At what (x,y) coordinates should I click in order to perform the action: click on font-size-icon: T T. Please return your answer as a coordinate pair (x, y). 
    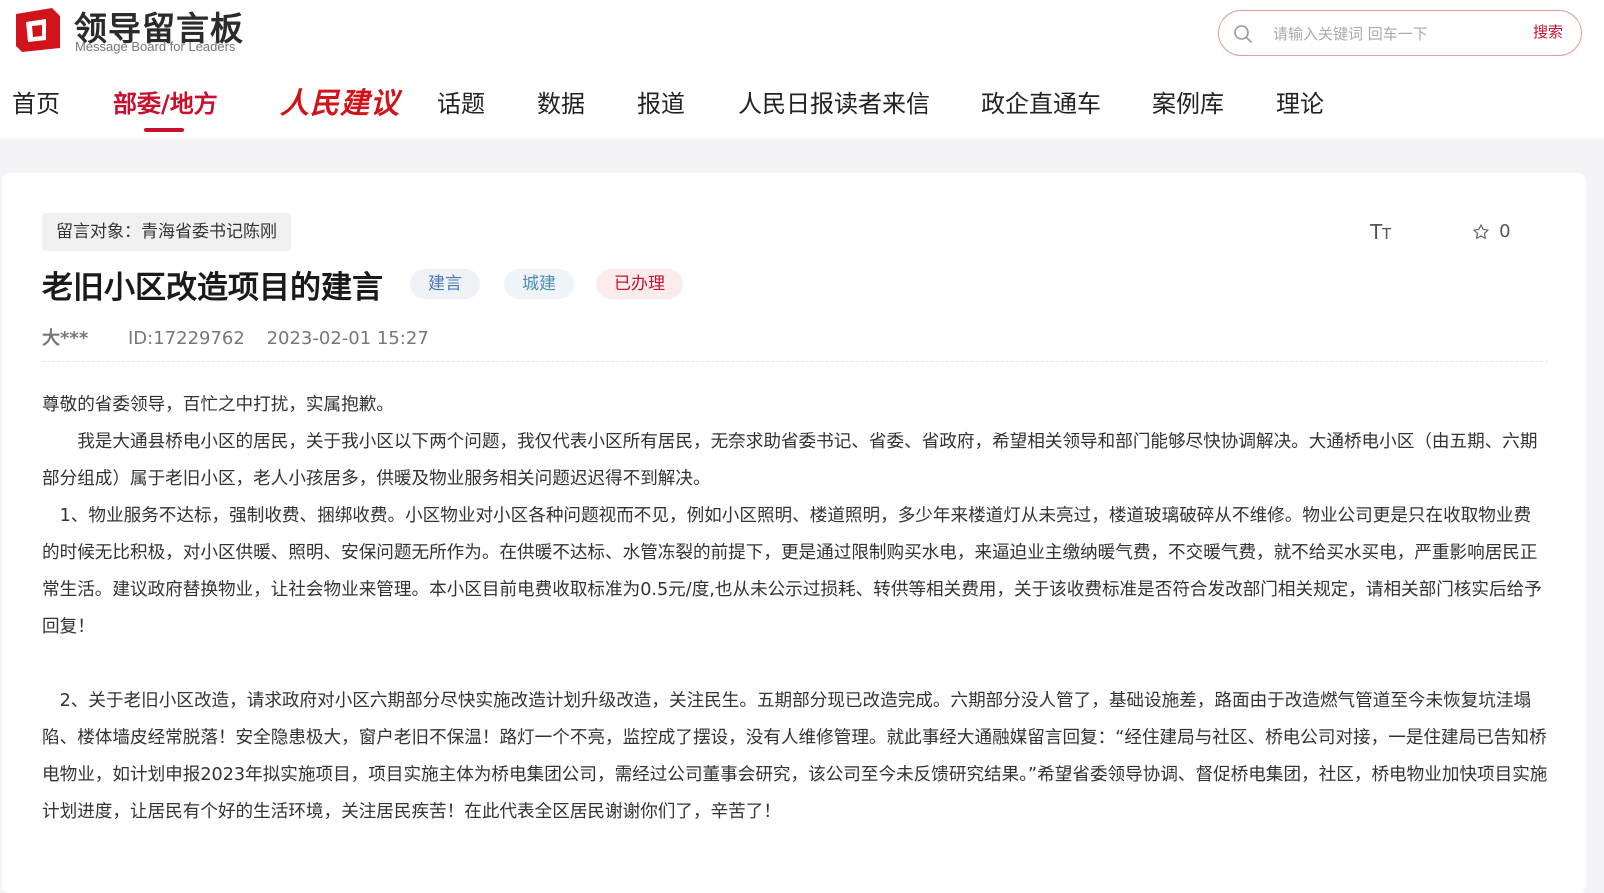
    Looking at the image, I should click on (1383, 231).